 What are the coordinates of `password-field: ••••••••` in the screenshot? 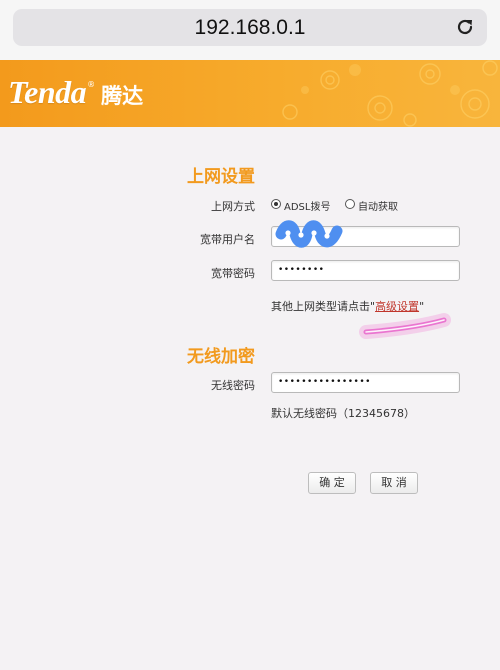 It's located at (365, 270).